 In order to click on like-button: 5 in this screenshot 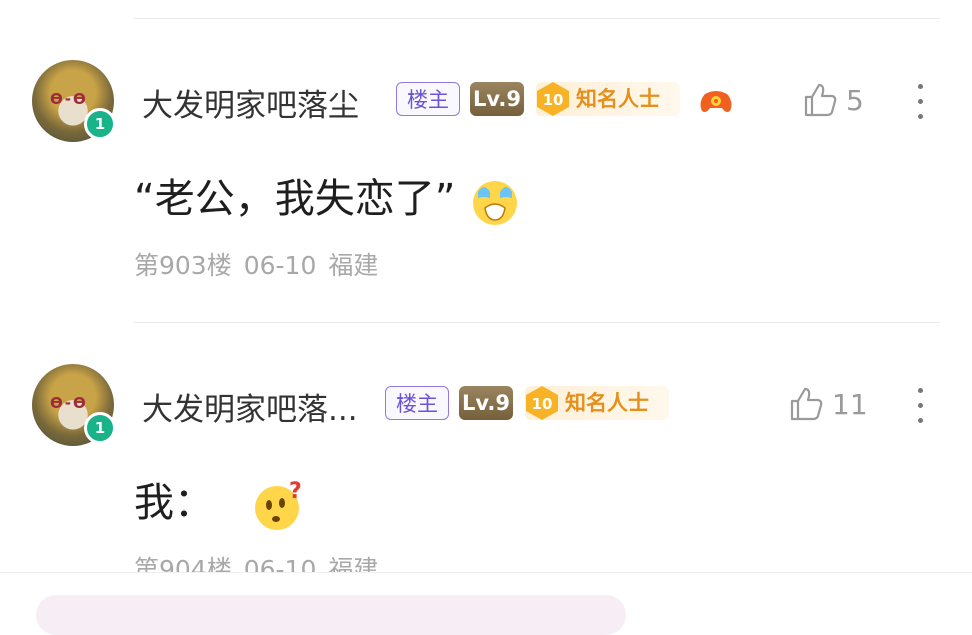, I will do `click(833, 100)`.